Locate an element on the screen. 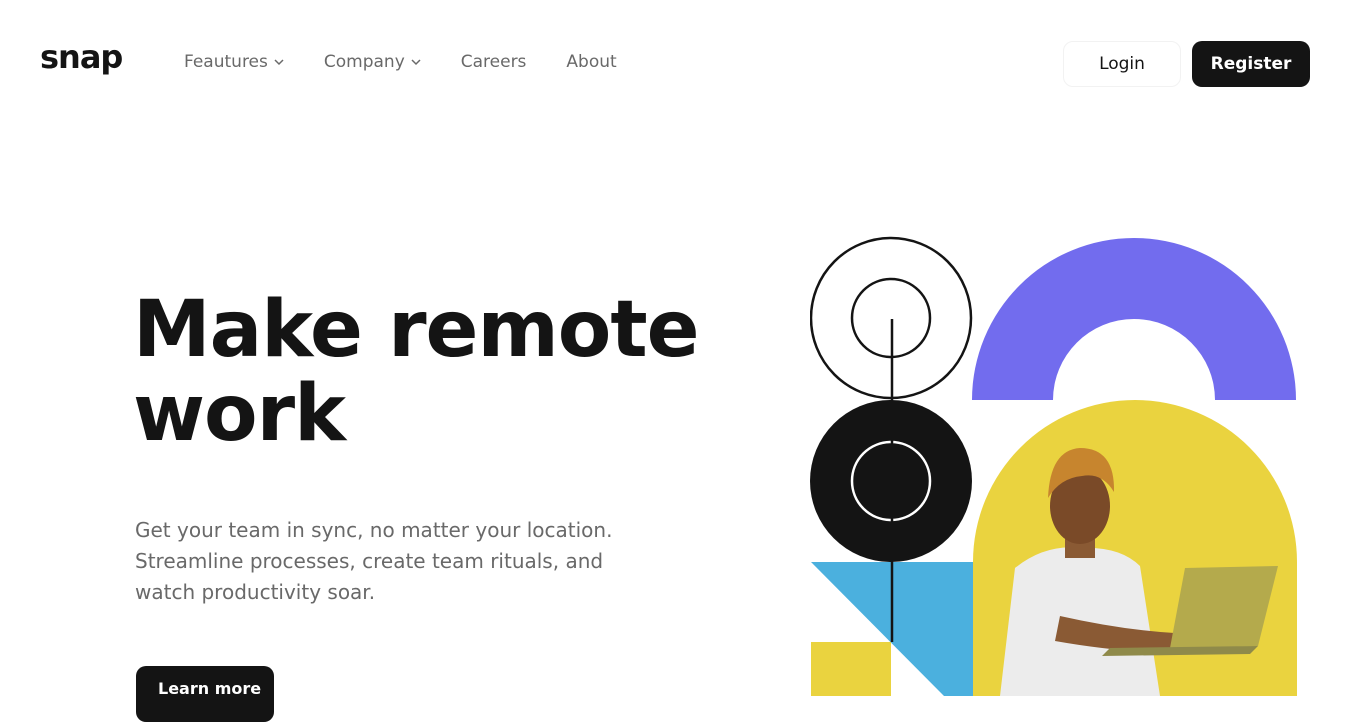 The width and height of the screenshot is (1351, 722). purple-arch-shape is located at coordinates (1134, 319).